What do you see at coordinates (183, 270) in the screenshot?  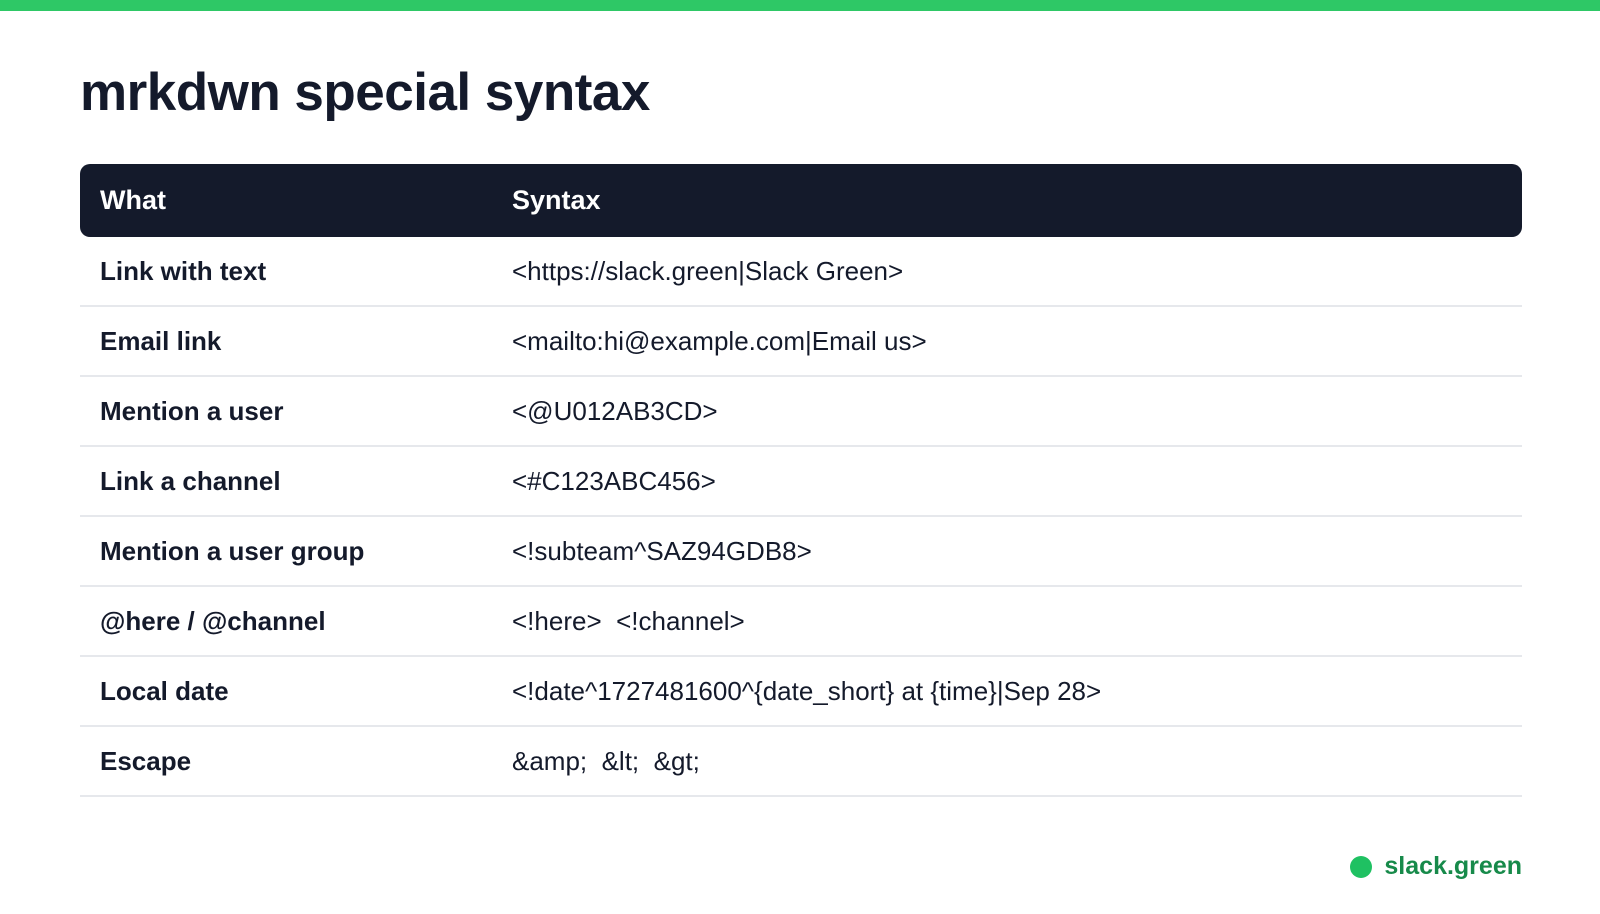 I see `row-label: Link with text` at bounding box center [183, 270].